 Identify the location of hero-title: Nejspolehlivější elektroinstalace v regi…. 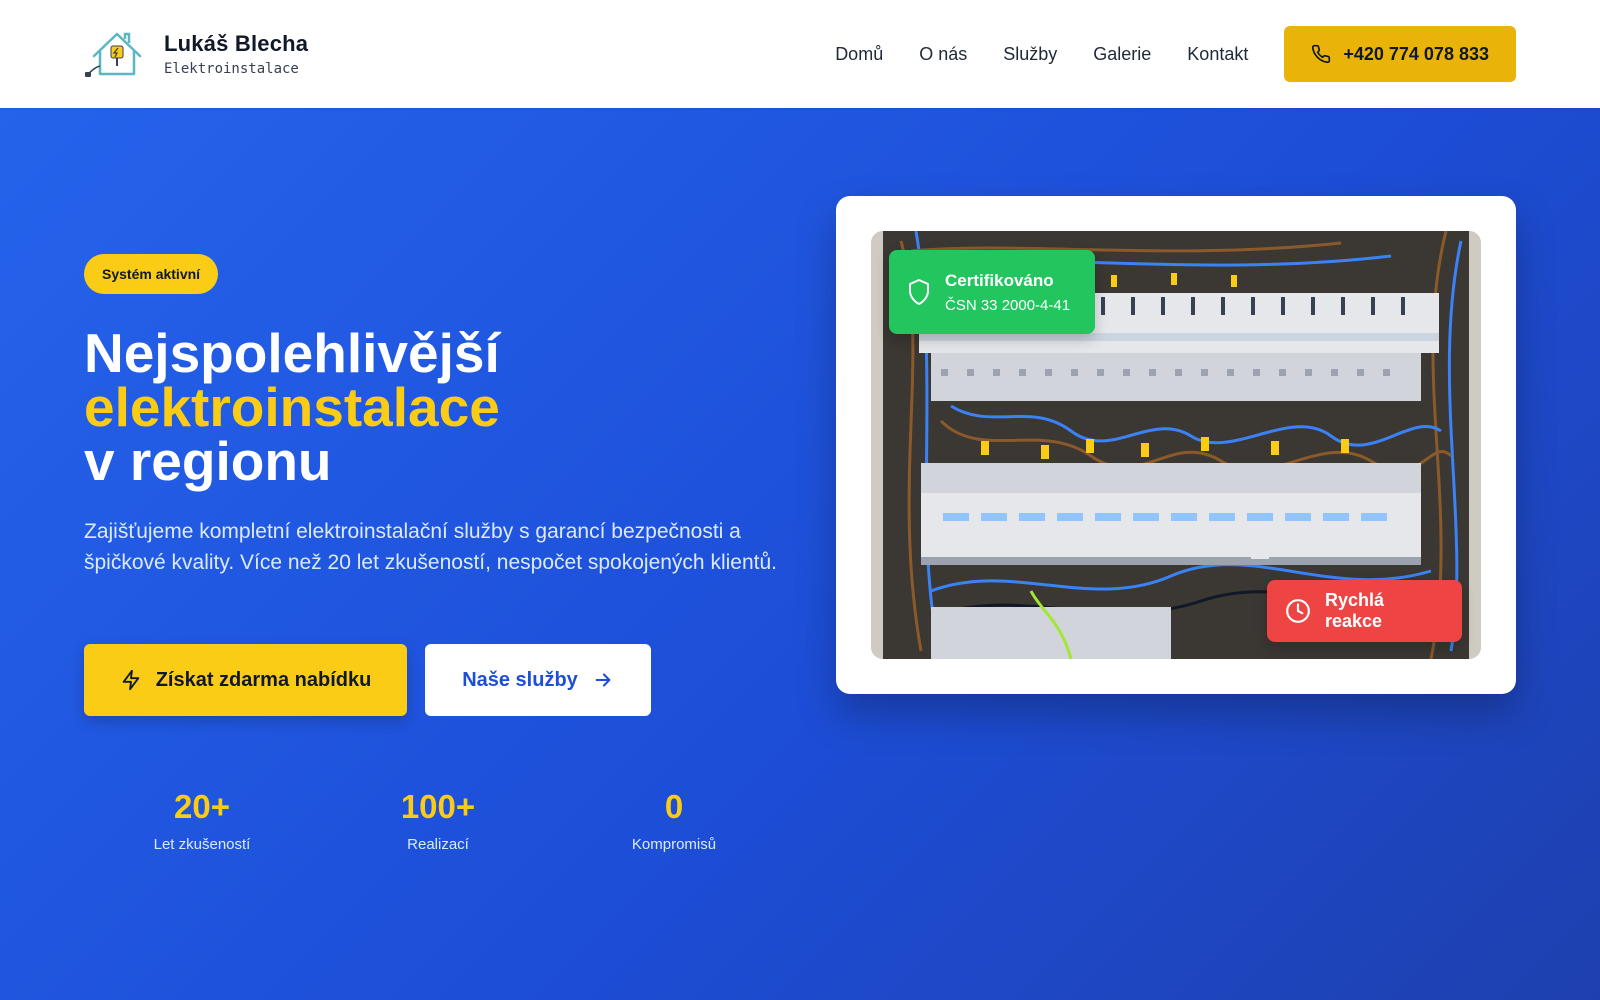
(292, 407).